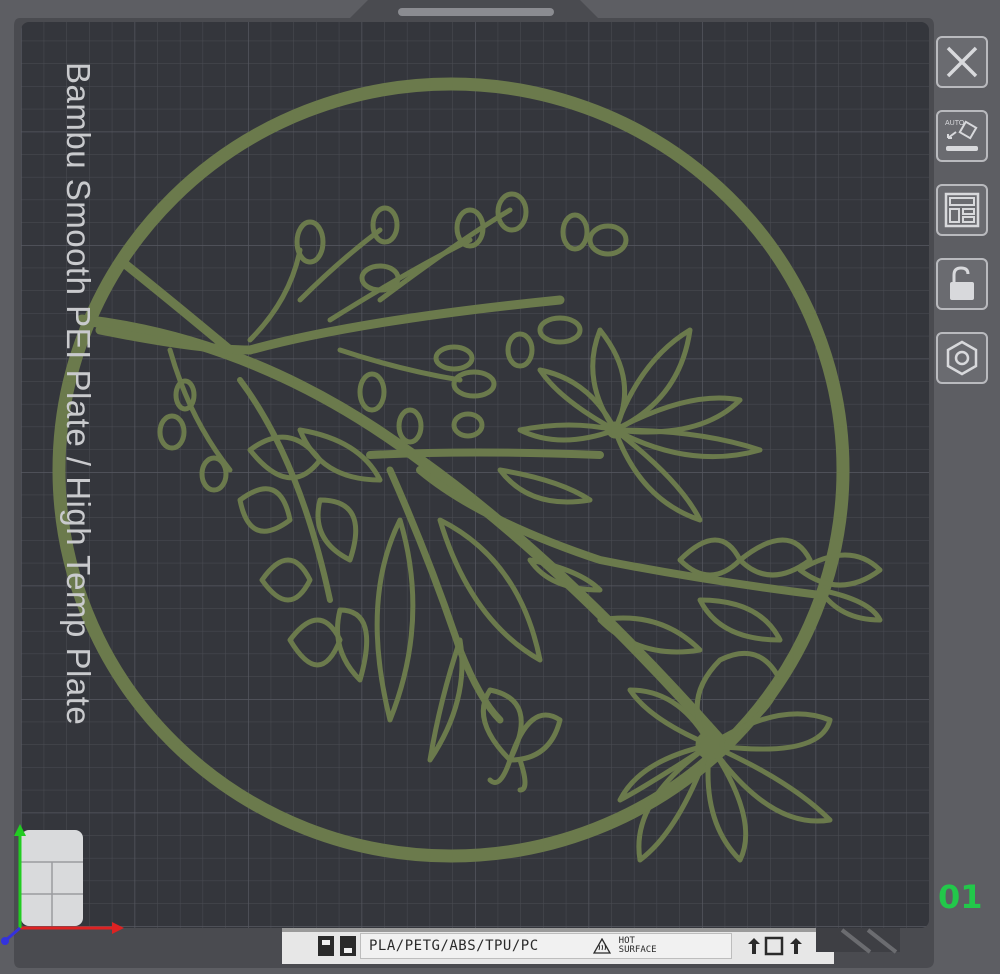  What do you see at coordinates (637, 950) in the screenshot?
I see `hot-line-2: SURFACE` at bounding box center [637, 950].